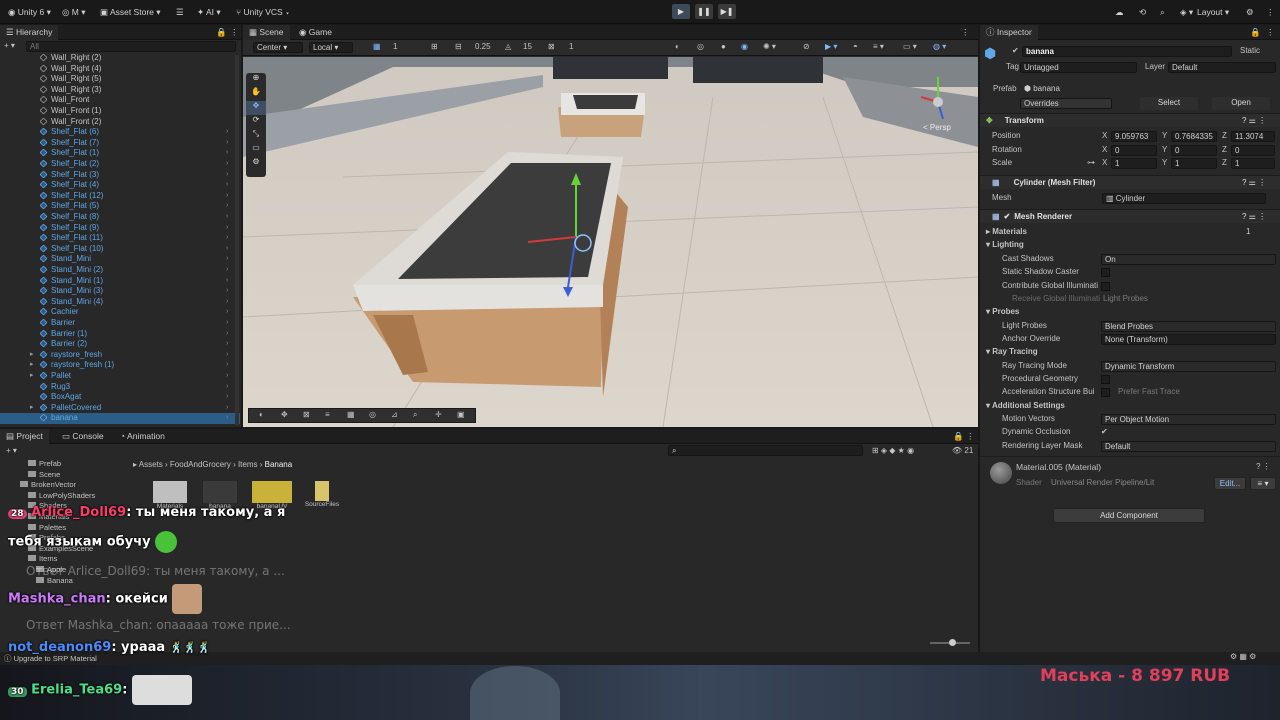 This screenshot has height=720, width=1280. I want to click on hierarchy-item: Shelf_Flat (1) ›, so click(120, 153).